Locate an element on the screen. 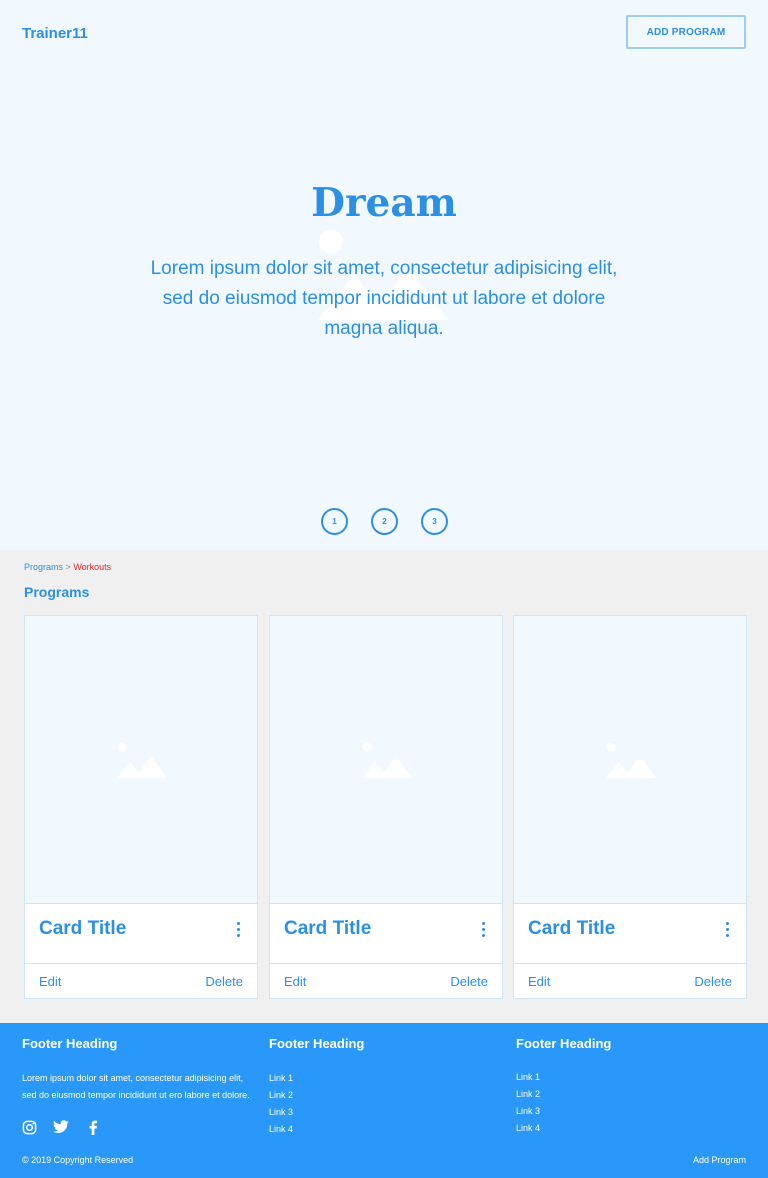 This screenshot has width=768, height=1178. breadcrumb-programs: Programs is located at coordinates (43, 567).